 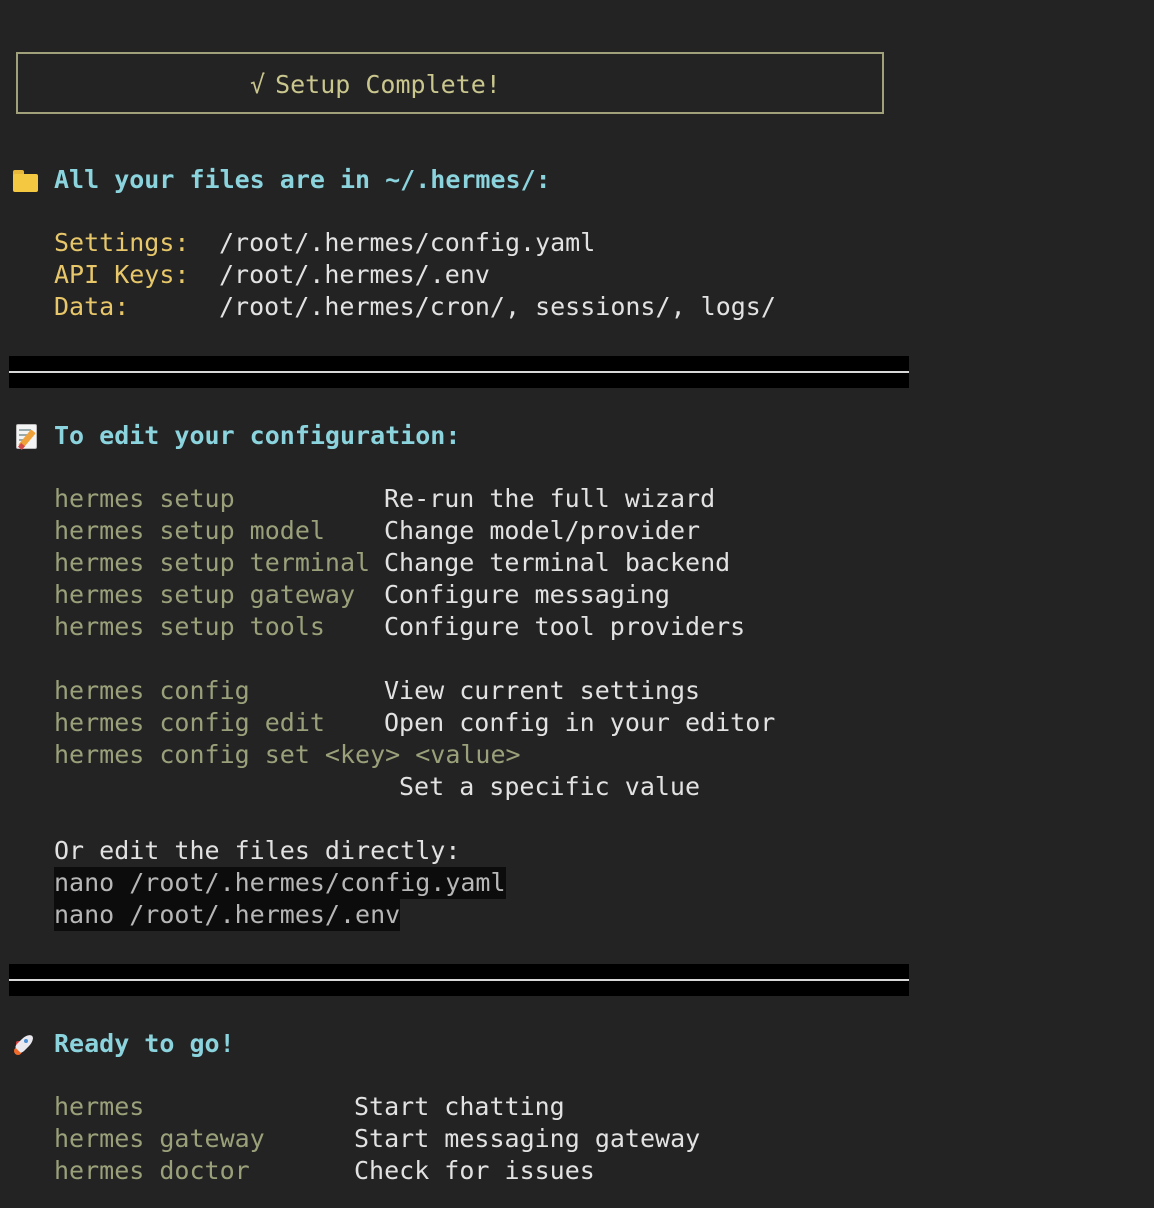 What do you see at coordinates (580, 722) in the screenshot?
I see `desc-hermes-config-edit: Open config in your editor` at bounding box center [580, 722].